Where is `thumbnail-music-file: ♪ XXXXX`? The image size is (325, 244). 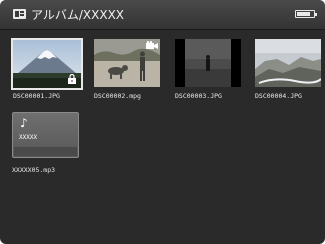
thumbnail-music-file: ♪ XXXXX is located at coordinates (45, 135).